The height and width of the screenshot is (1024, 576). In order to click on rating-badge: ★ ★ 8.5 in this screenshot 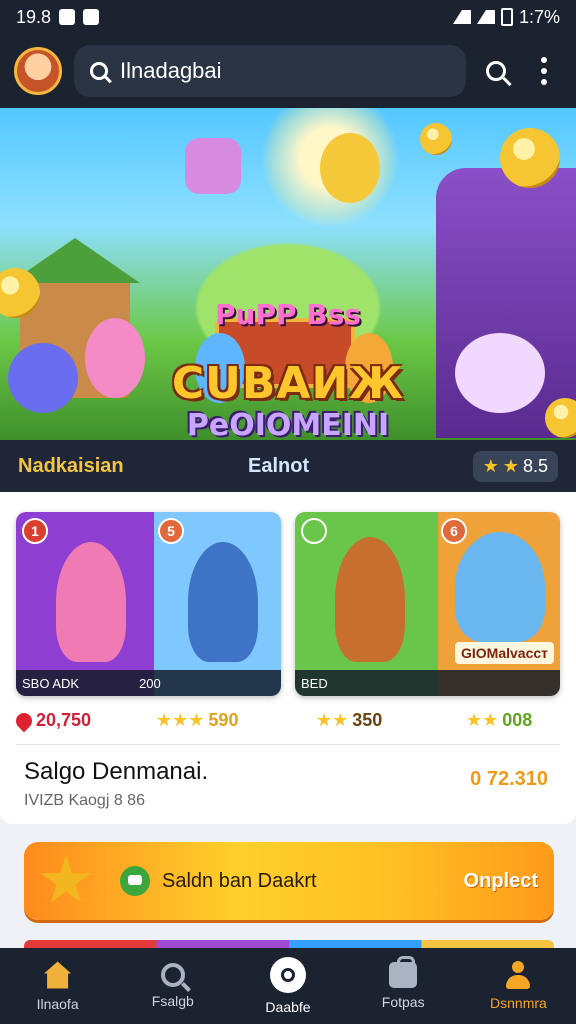, I will do `click(515, 466)`.